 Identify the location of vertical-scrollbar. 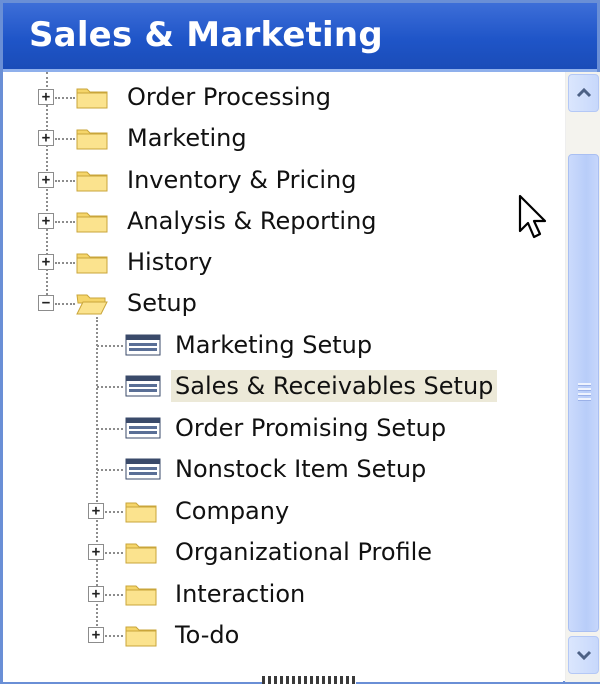
(582, 377).